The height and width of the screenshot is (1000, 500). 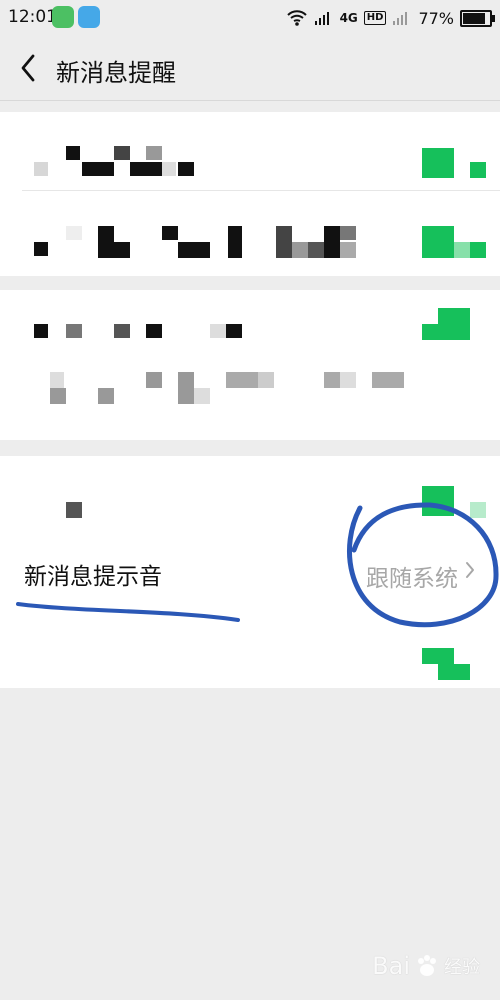 What do you see at coordinates (375, 18) in the screenshot?
I see `hd-badge: HD` at bounding box center [375, 18].